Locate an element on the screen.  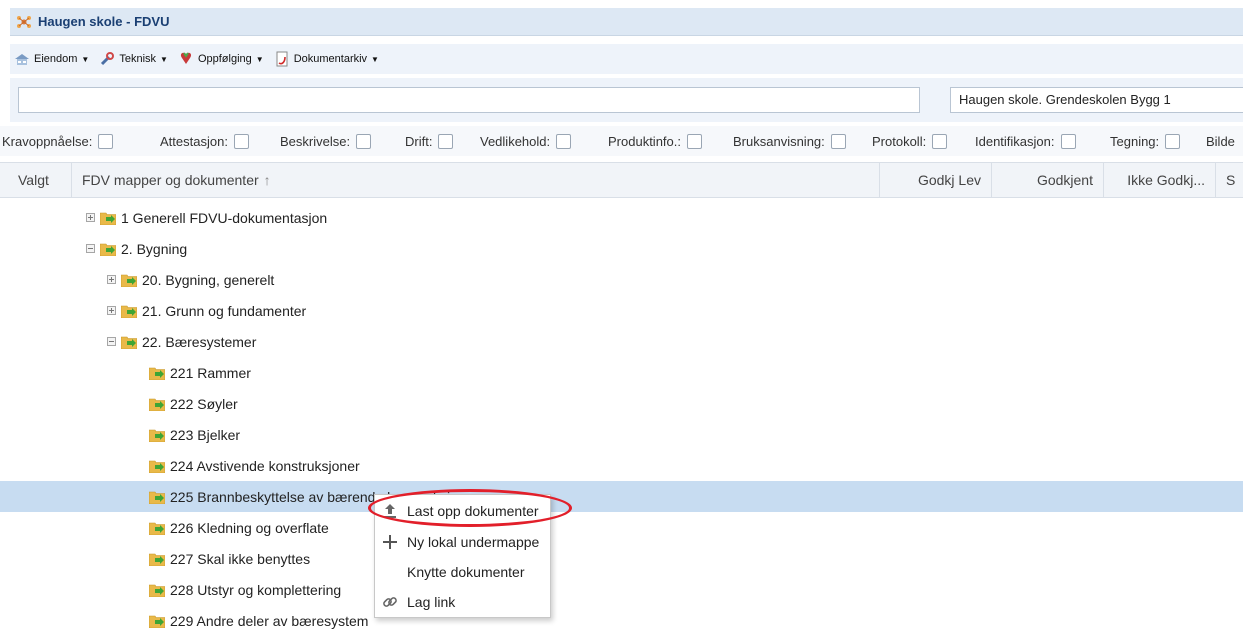
filter-label: Tegning: is located at coordinates (1135, 141).